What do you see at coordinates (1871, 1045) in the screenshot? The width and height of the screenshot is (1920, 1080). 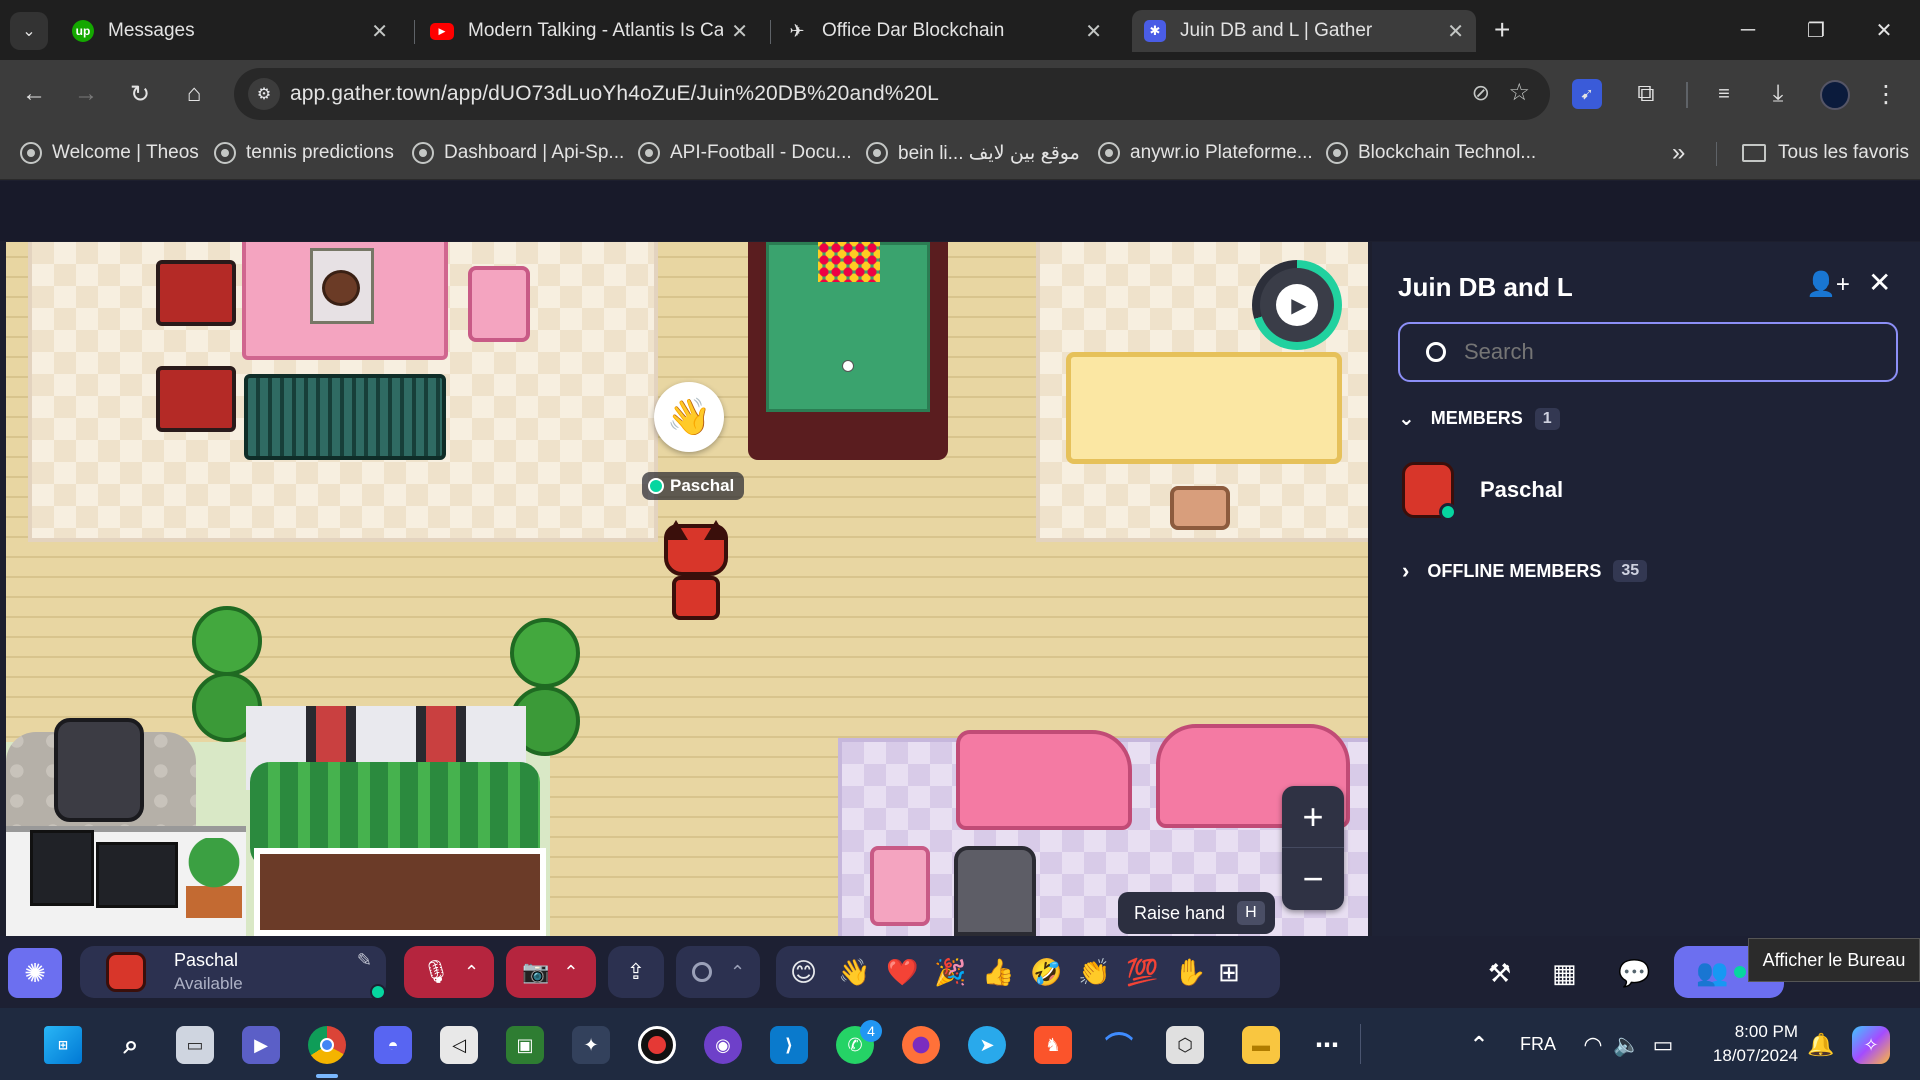 I see `copilot-icon: ✧` at bounding box center [1871, 1045].